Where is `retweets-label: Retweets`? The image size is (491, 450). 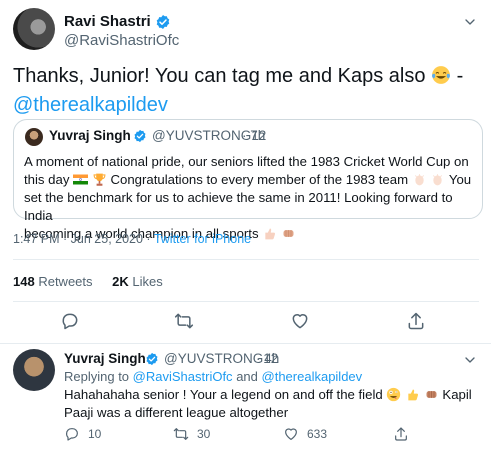
retweets-label: Retweets is located at coordinates (65, 281).